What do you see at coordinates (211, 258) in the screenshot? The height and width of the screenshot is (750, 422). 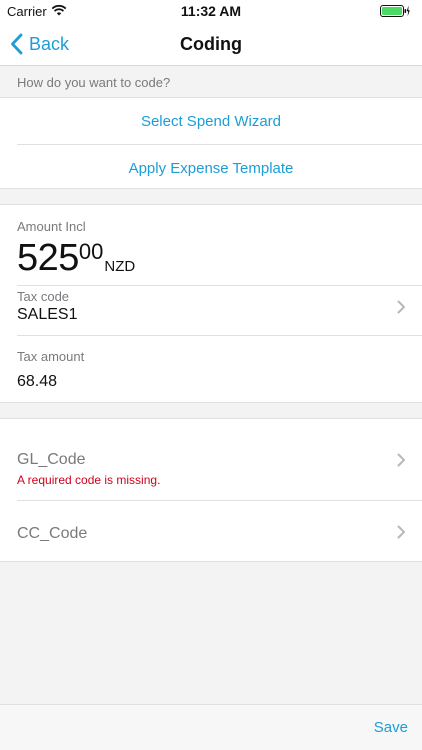 I see `amount-value: 525 00 NZD` at bounding box center [211, 258].